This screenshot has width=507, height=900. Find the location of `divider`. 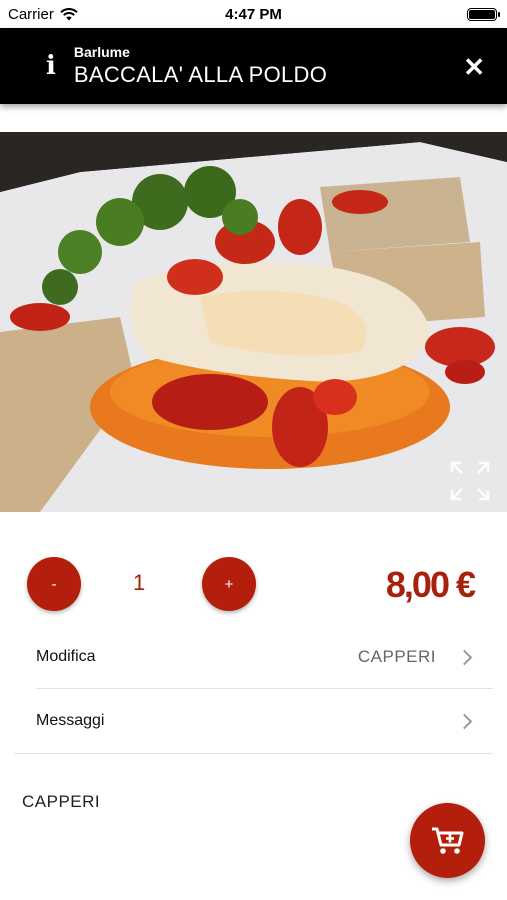

divider is located at coordinates (253, 753).